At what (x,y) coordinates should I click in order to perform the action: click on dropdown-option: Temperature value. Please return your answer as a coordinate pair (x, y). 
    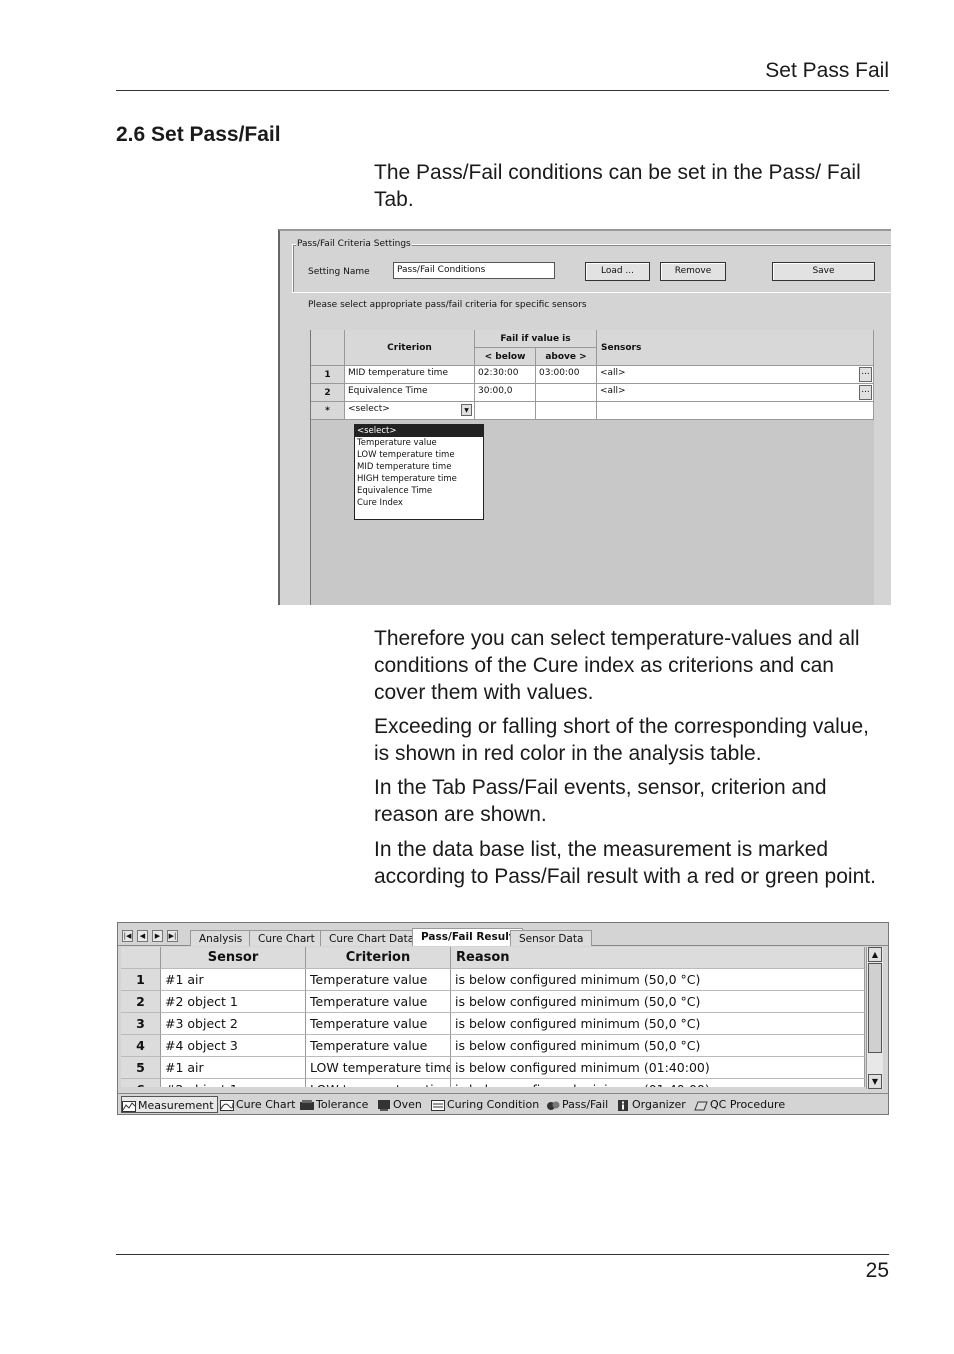
    Looking at the image, I should click on (419, 443).